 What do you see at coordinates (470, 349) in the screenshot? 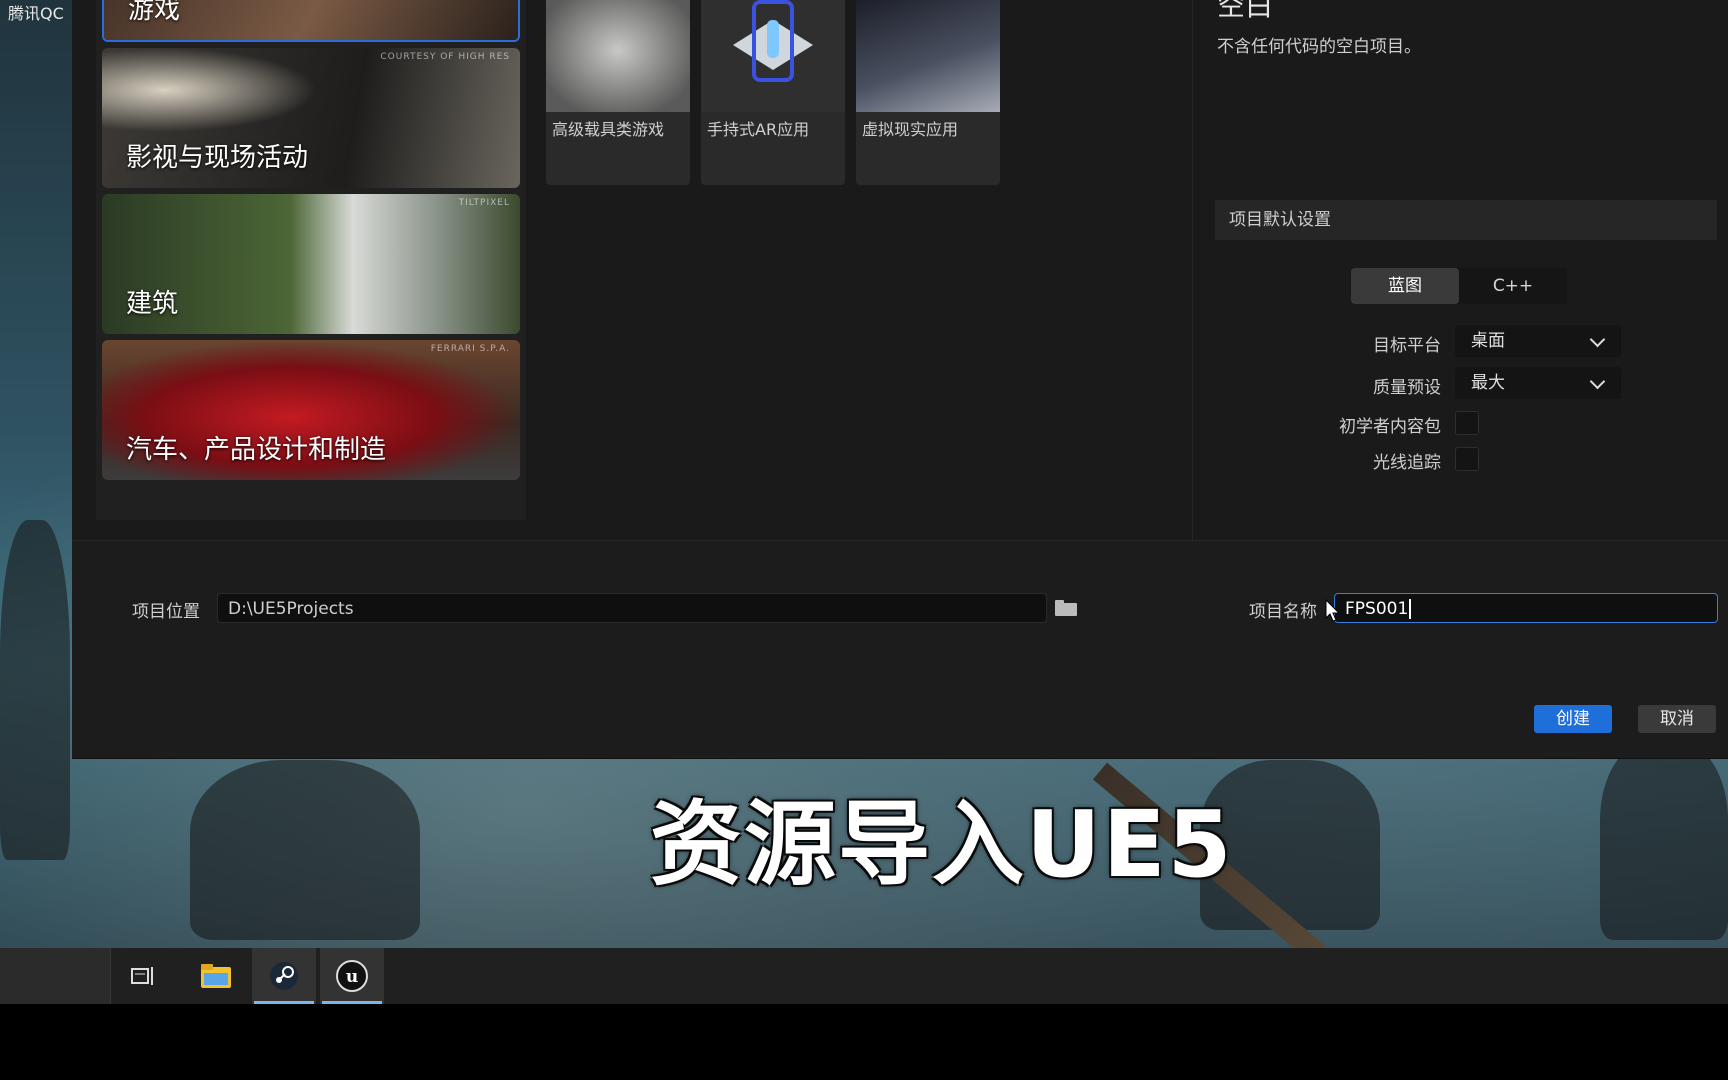
I see `image-credit: FERRARI S.P.A.` at bounding box center [470, 349].